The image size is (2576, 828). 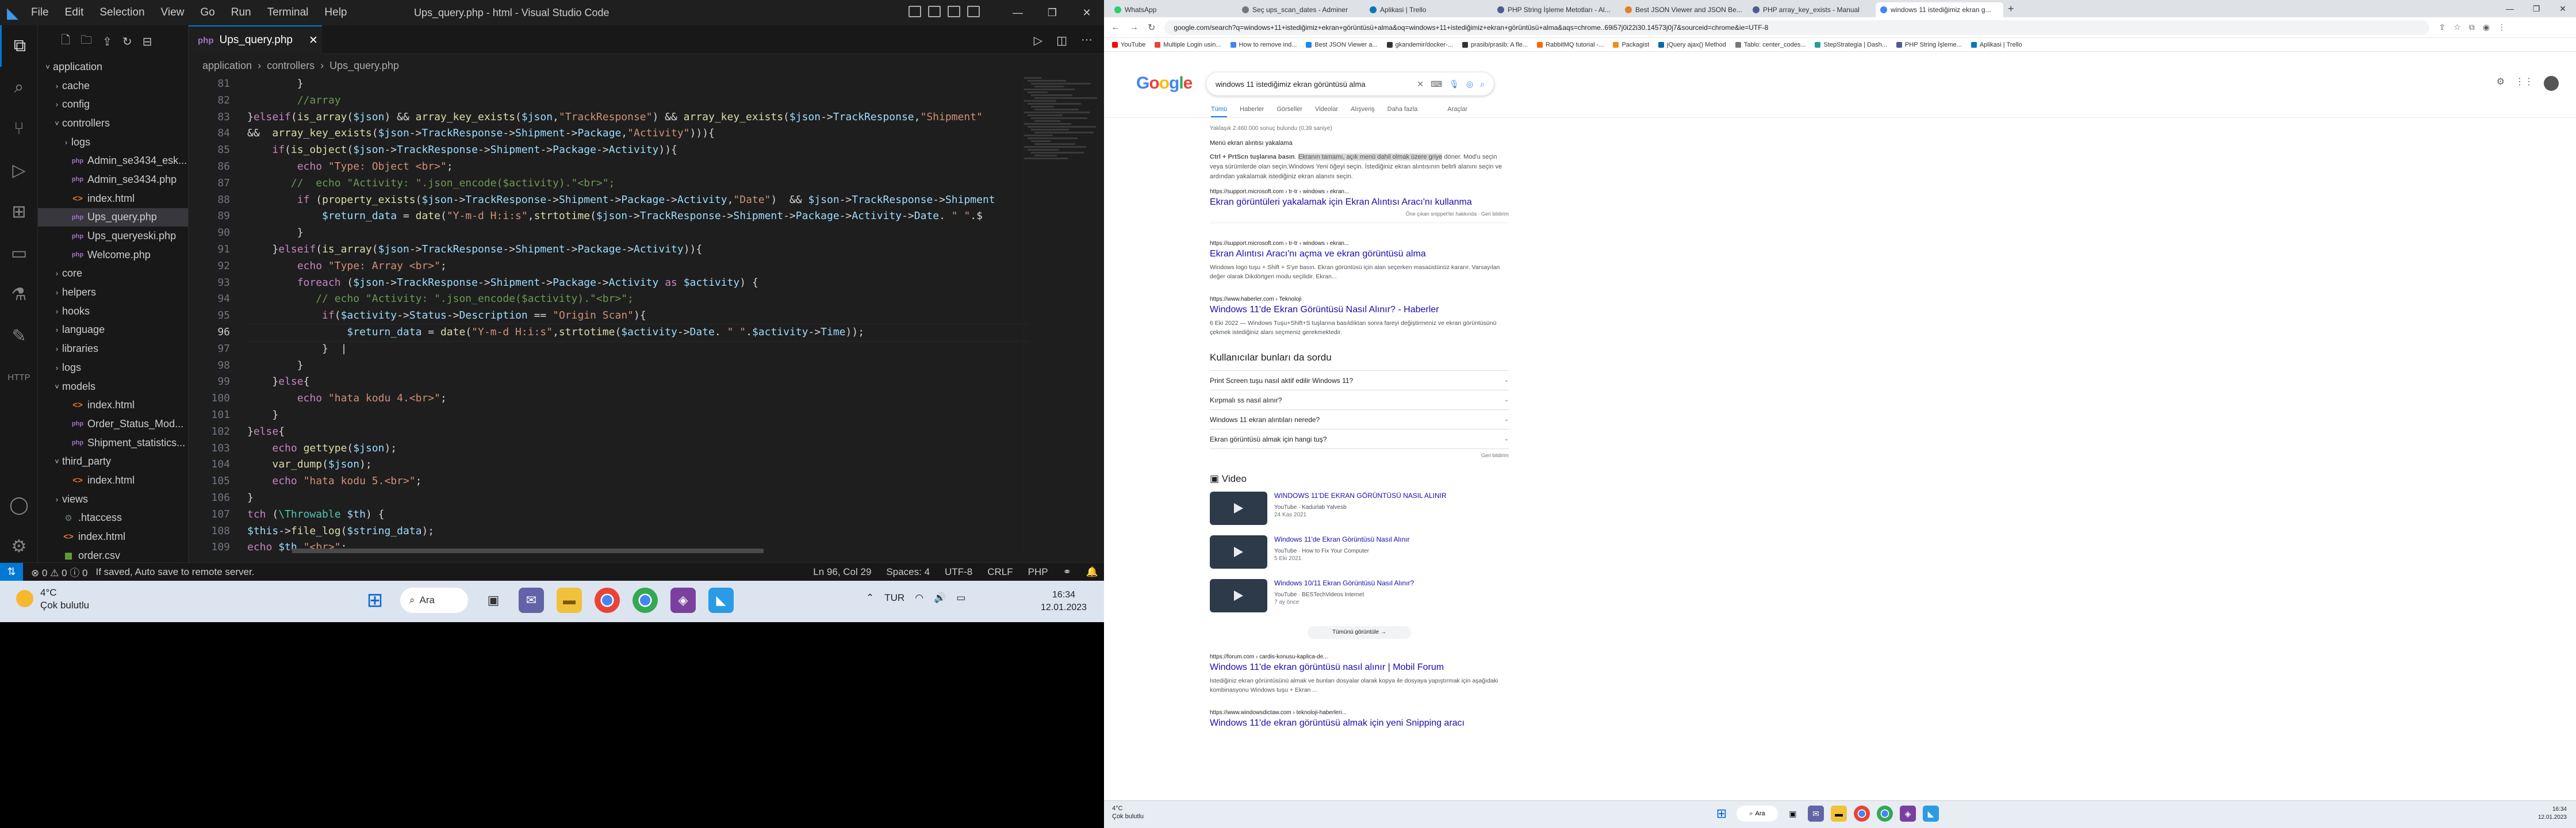 What do you see at coordinates (638, 167) in the screenshot?
I see `code-line: echo "Type: Object <br>";` at bounding box center [638, 167].